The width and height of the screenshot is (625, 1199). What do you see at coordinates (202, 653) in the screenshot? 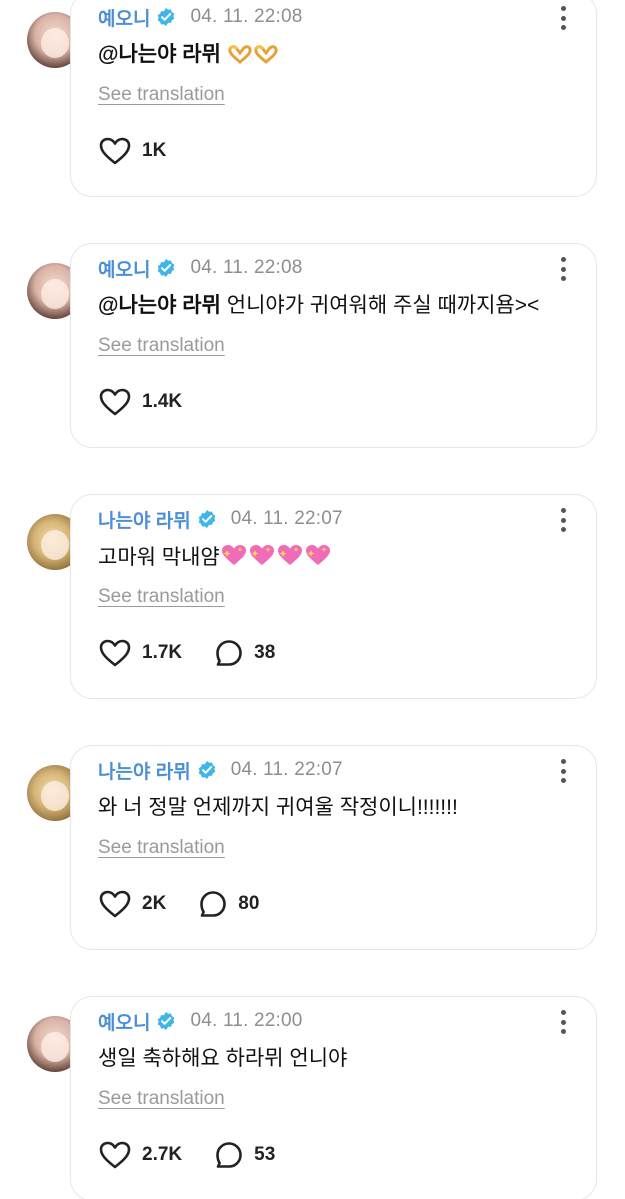
I see `comment-actions: 1.7K 38` at bounding box center [202, 653].